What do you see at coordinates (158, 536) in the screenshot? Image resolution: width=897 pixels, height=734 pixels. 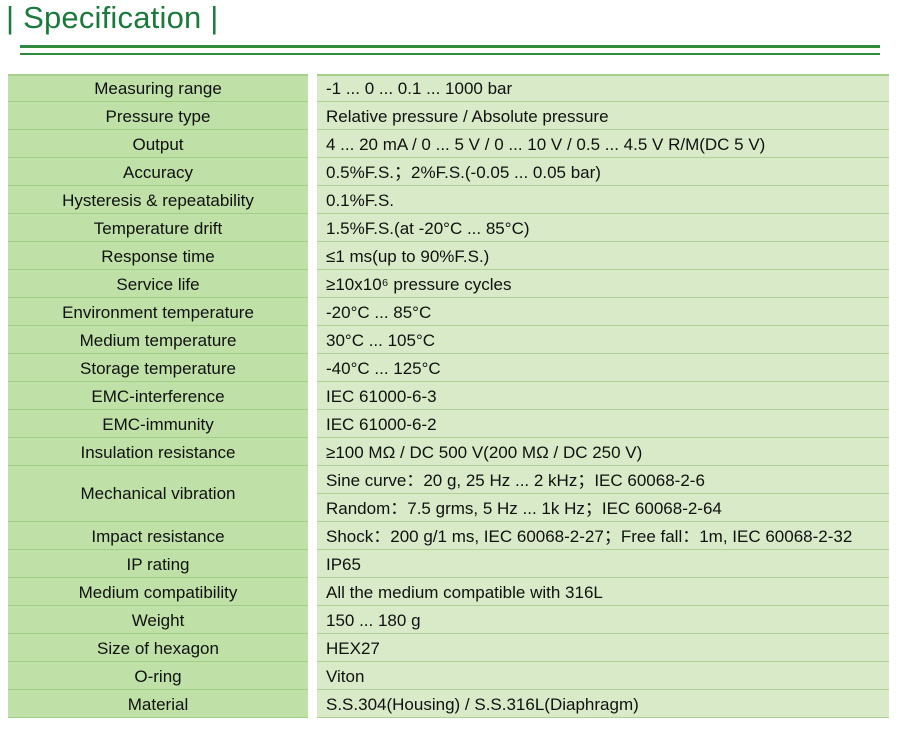 I see `spec-label: Impact resistance` at bounding box center [158, 536].